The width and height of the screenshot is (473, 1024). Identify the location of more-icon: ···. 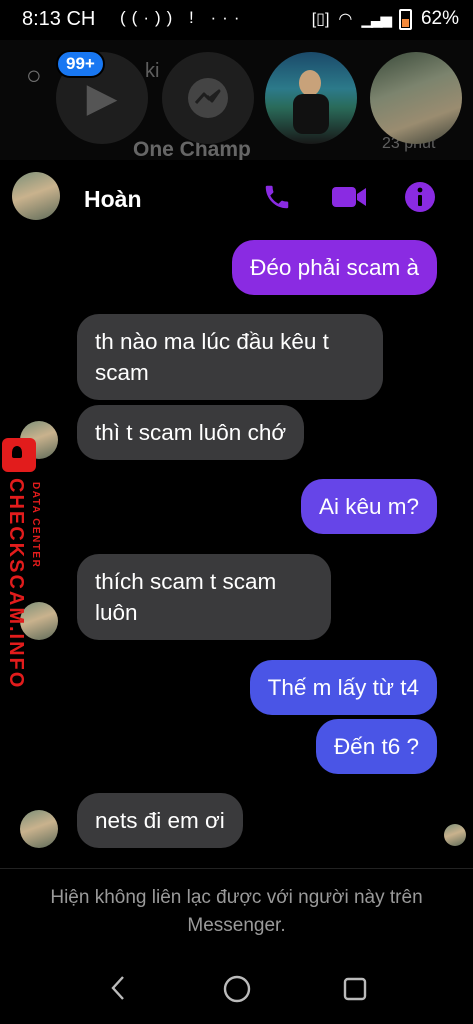
(228, 17).